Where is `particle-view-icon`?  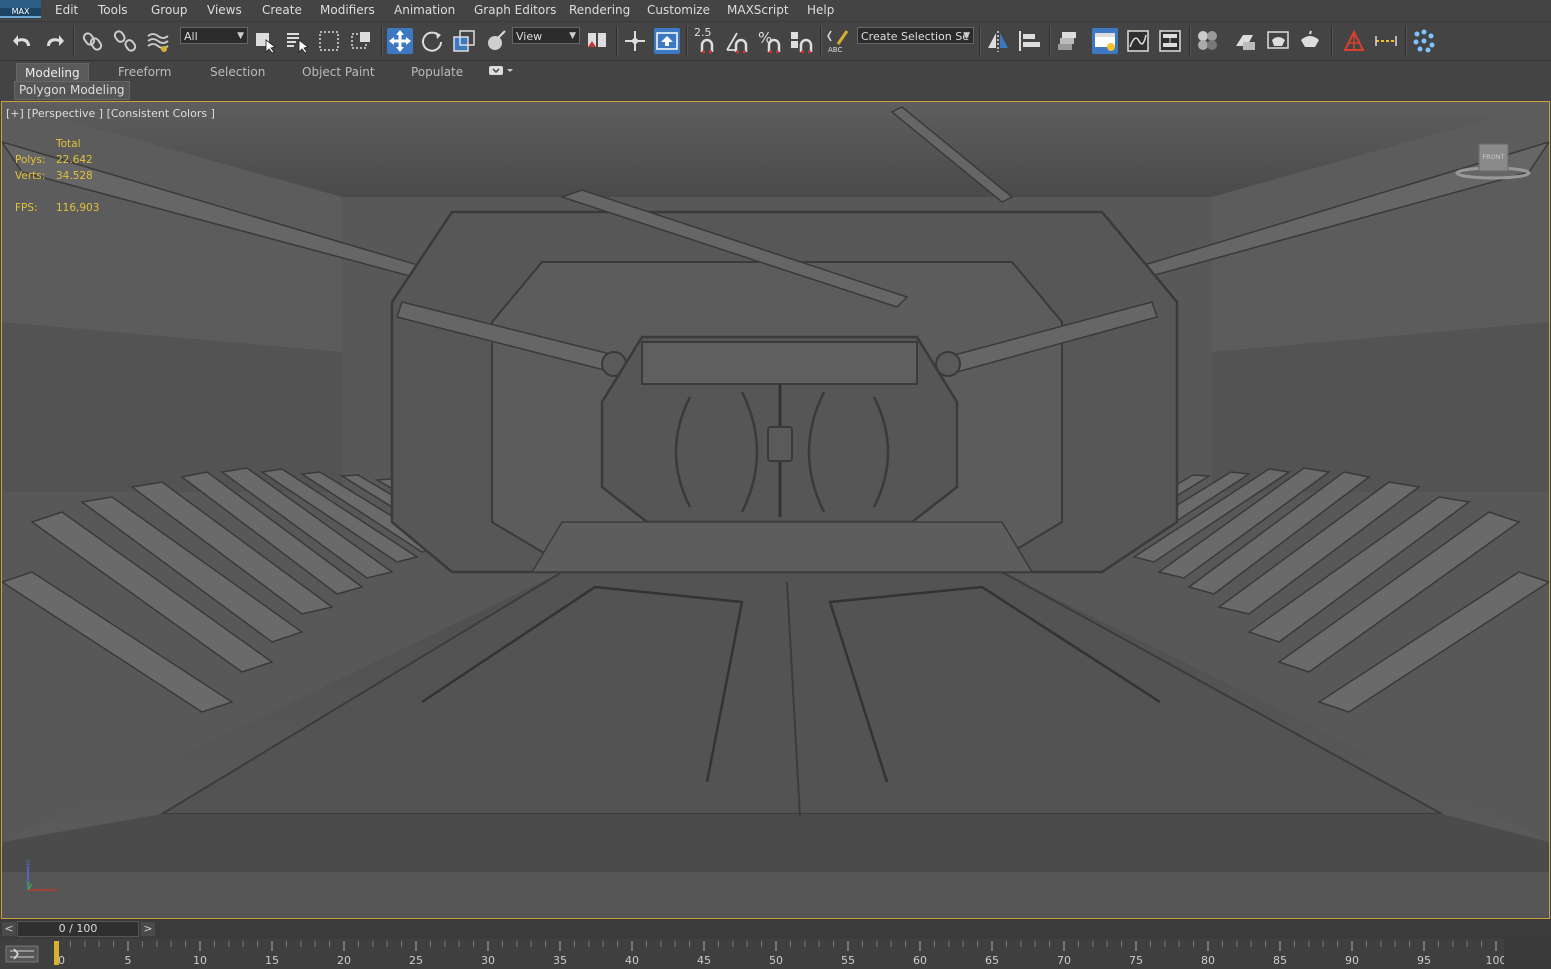 particle-view-icon is located at coordinates (1424, 41).